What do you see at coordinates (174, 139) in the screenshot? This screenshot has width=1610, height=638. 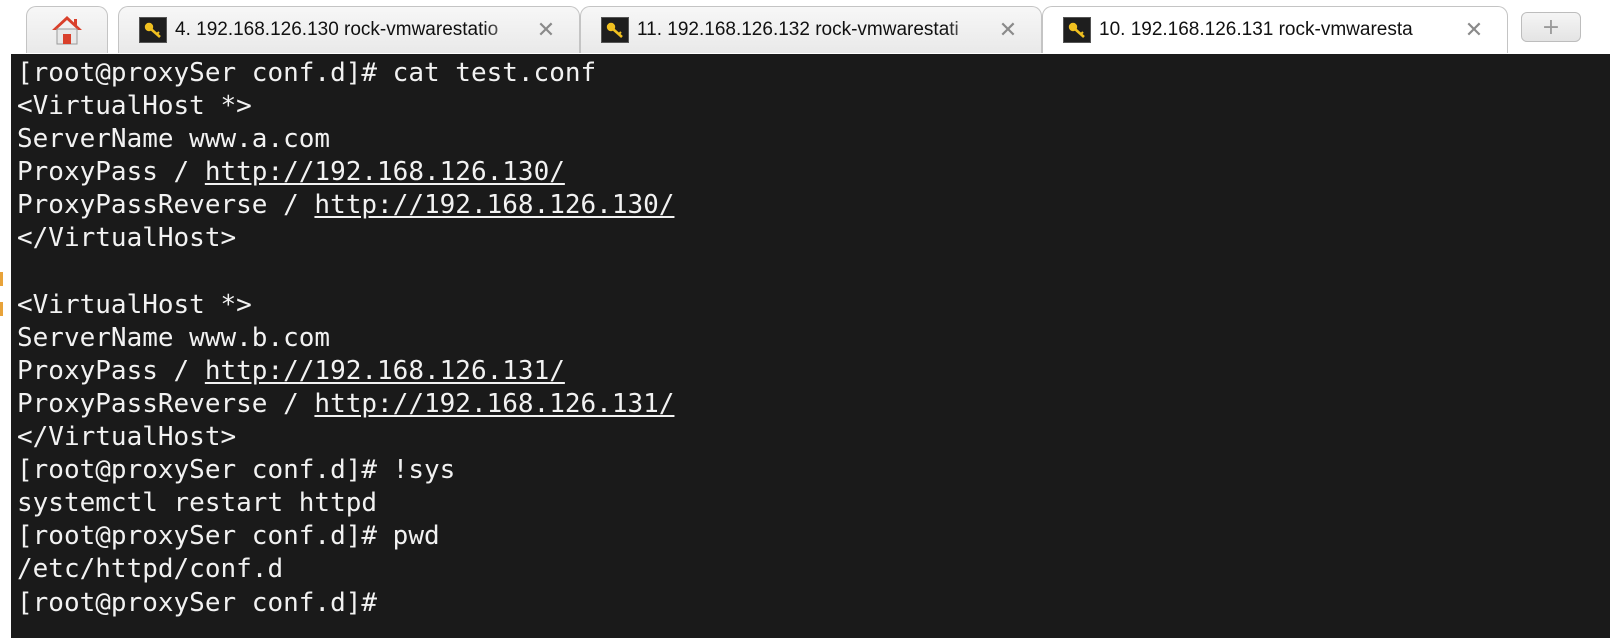 I see `terminal-line-text: ServerName www.a.com` at bounding box center [174, 139].